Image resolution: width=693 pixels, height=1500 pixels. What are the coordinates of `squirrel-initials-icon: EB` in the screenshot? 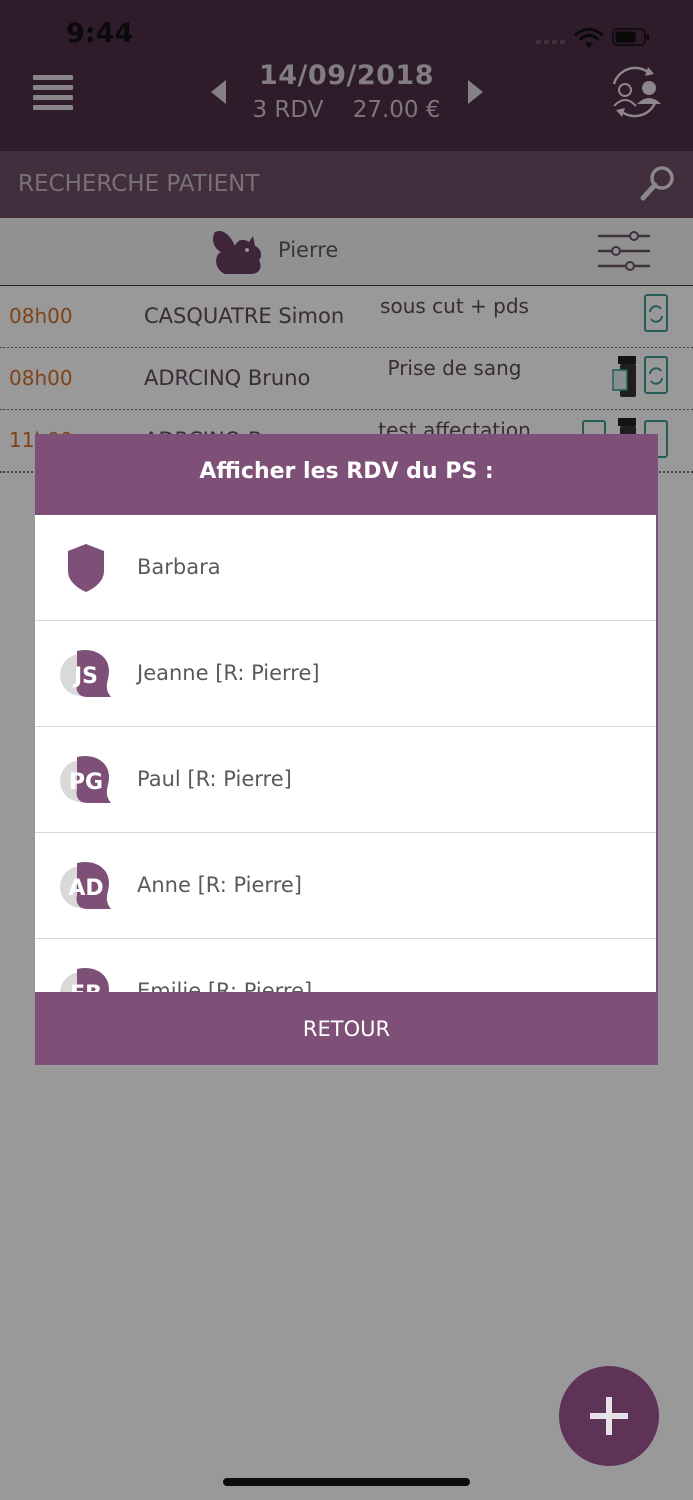 It's located at (84, 980).